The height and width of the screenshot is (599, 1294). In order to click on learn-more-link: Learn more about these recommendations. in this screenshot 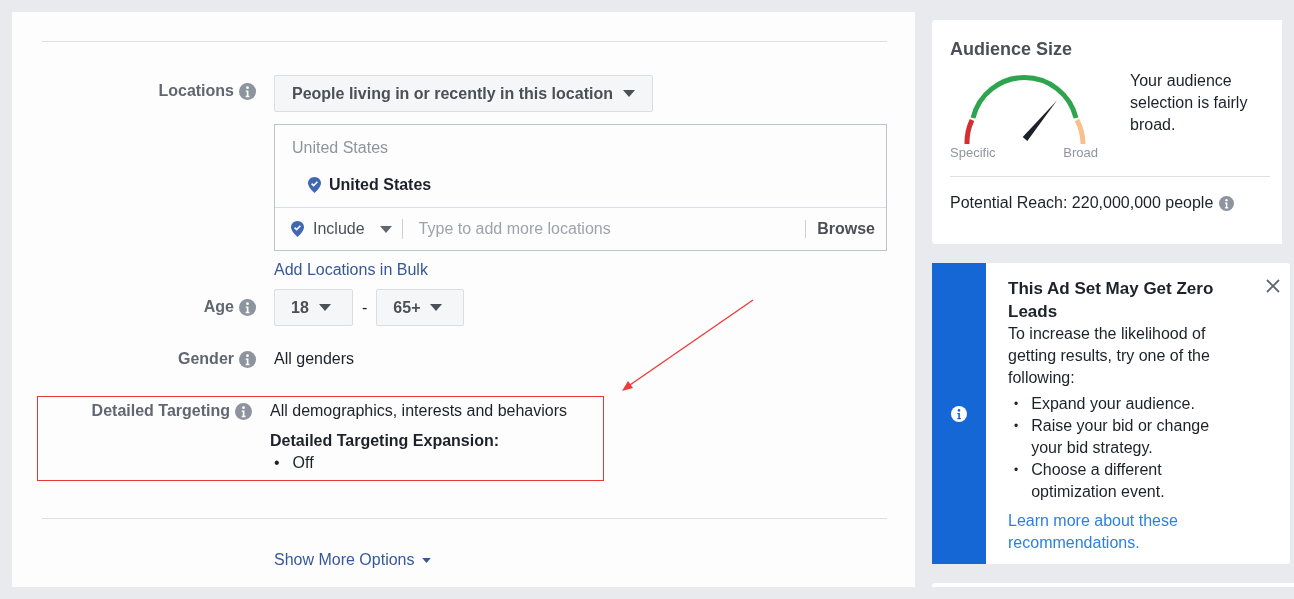, I will do `click(1119, 532)`.